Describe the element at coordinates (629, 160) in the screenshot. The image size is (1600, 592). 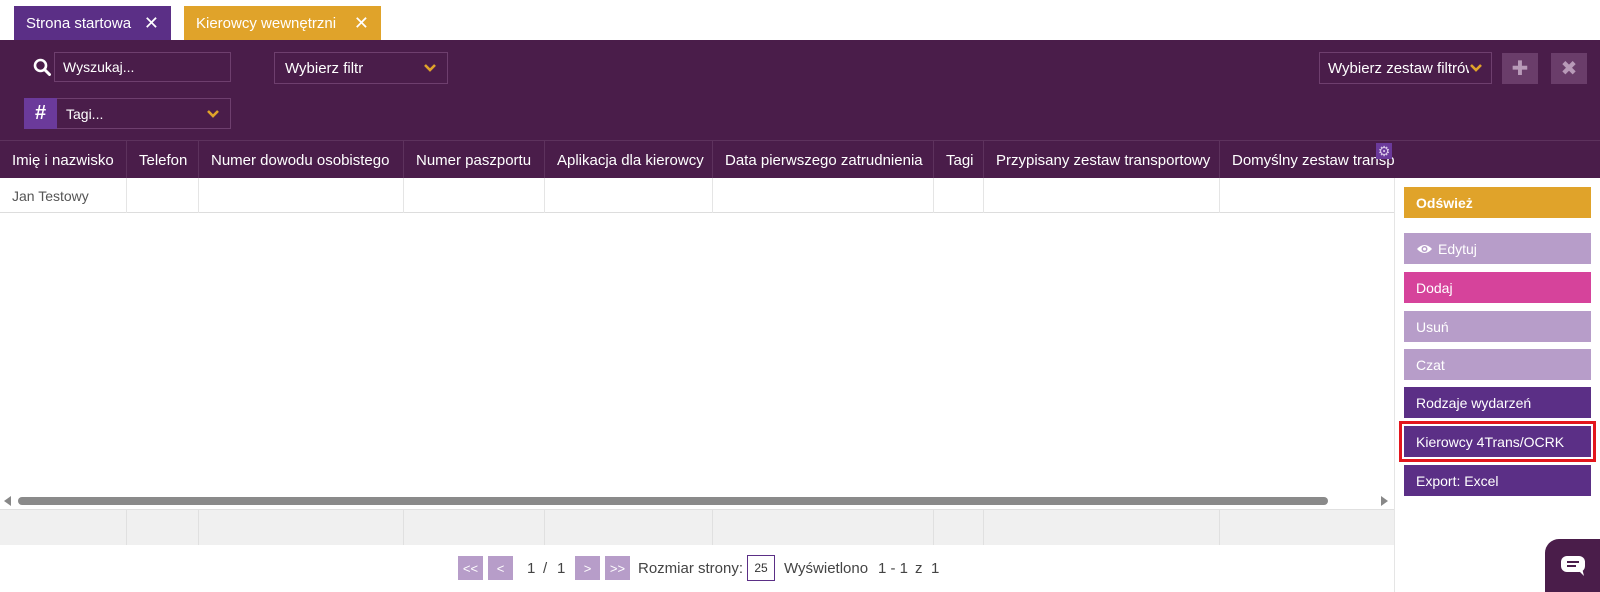
I see `column-header-driver-app: Aplikacja dla kierowcy` at that location.